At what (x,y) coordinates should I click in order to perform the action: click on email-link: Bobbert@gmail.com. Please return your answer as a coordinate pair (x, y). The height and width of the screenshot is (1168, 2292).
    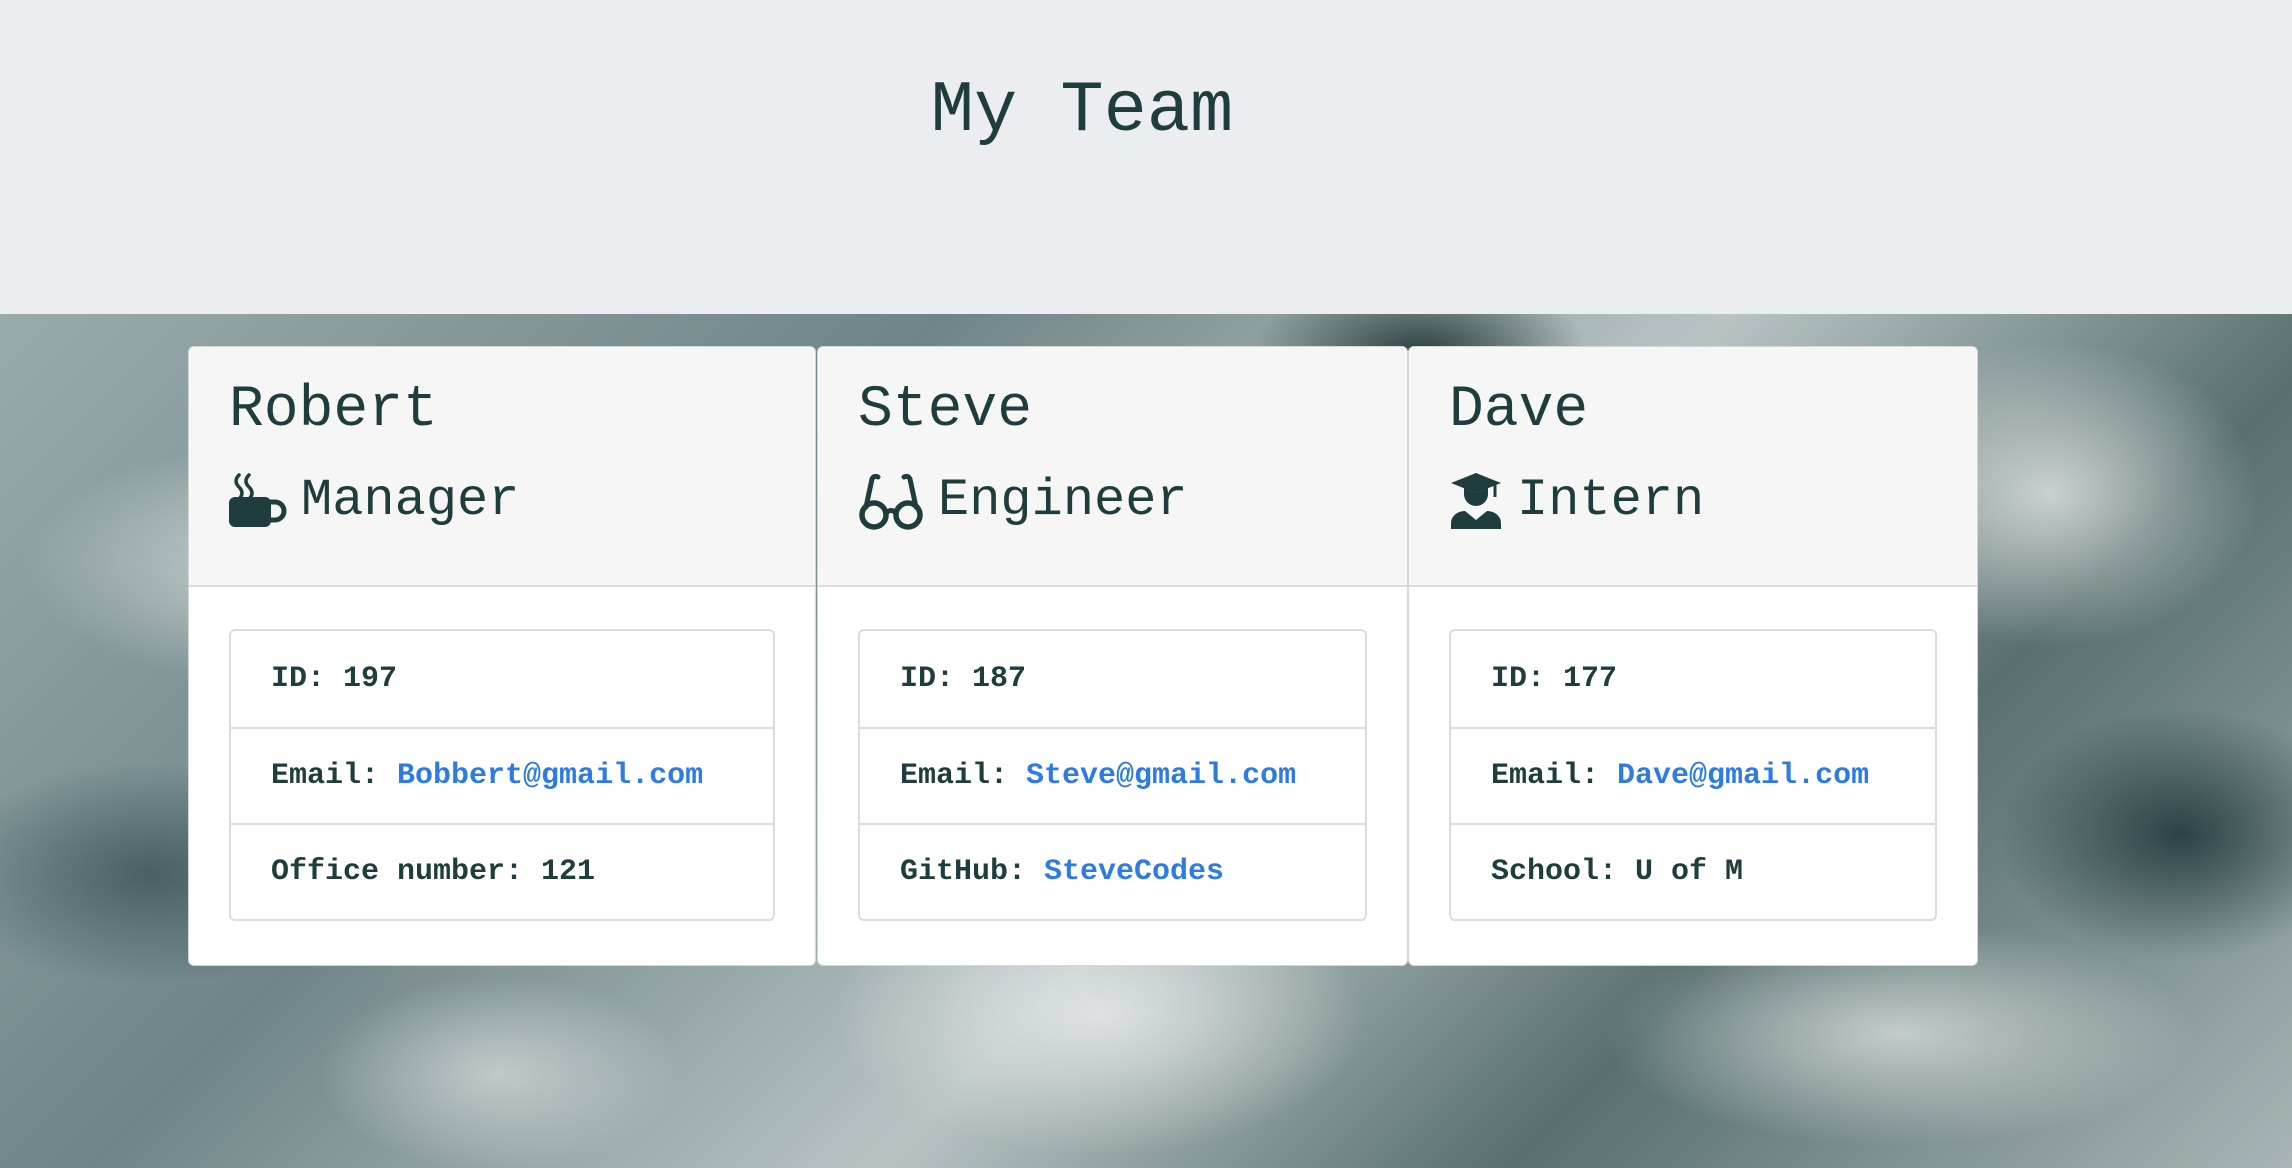
    Looking at the image, I should click on (550, 776).